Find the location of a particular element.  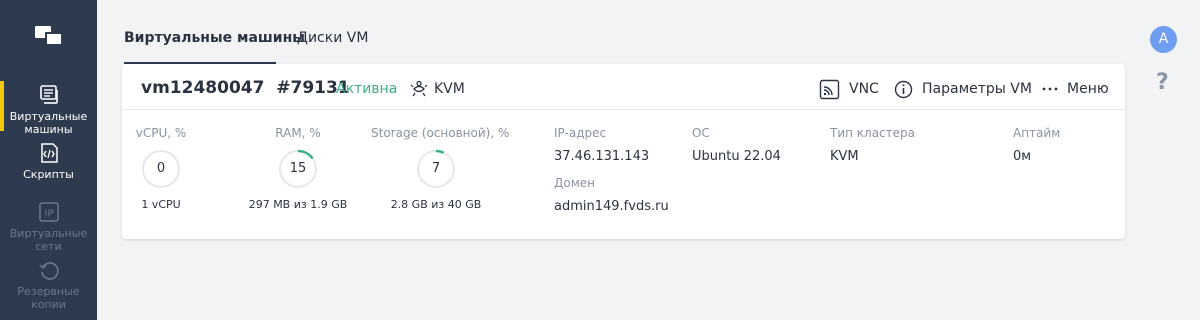

gauge-value: 0 is located at coordinates (161, 168).